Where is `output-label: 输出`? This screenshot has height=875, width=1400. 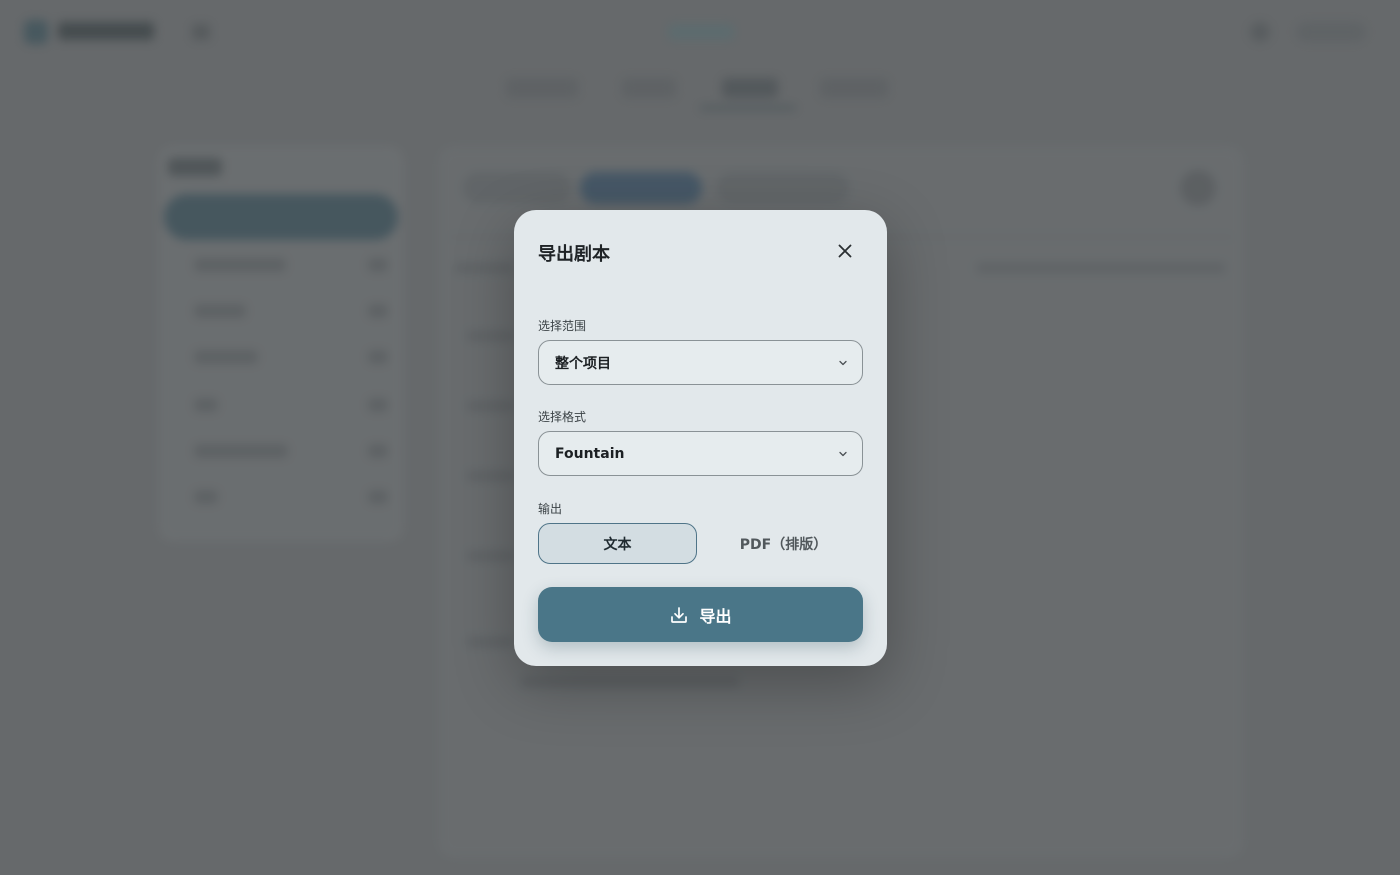 output-label: 输出 is located at coordinates (550, 509).